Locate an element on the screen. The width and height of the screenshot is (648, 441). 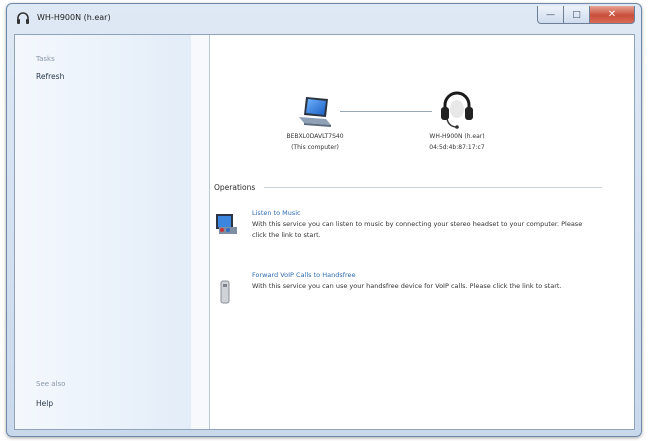
window-title: WH-H900N (h.ear) is located at coordinates (74, 17).